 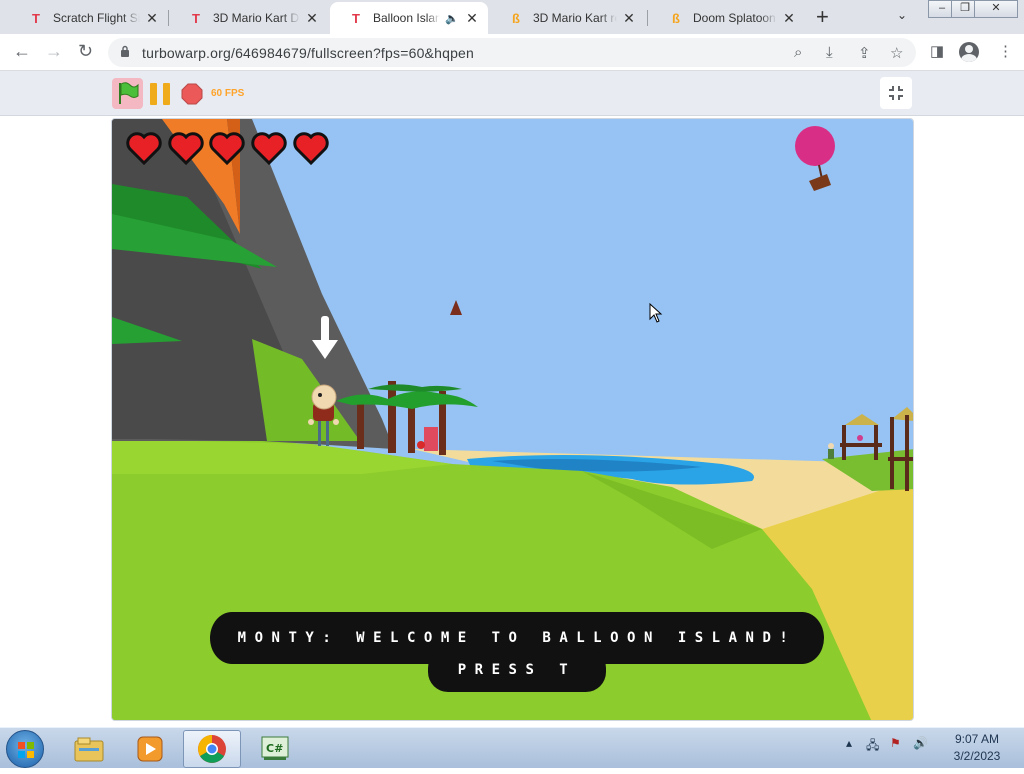 What do you see at coordinates (96, 18) in the screenshot?
I see `tab-title: Scratch Flight Sim` at bounding box center [96, 18].